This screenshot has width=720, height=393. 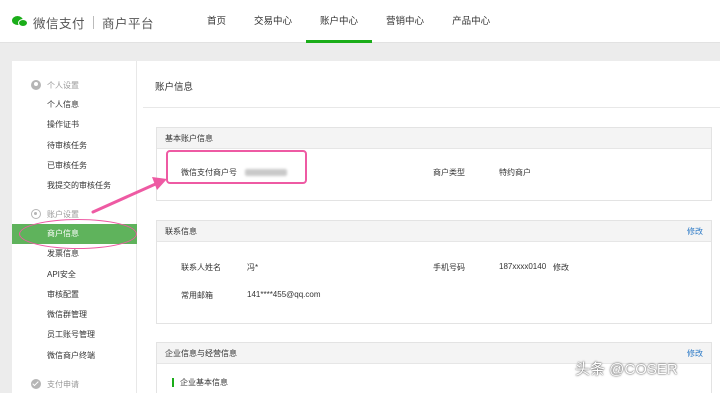 What do you see at coordinates (216, 21) in the screenshot?
I see `nav-home: 首页` at bounding box center [216, 21].